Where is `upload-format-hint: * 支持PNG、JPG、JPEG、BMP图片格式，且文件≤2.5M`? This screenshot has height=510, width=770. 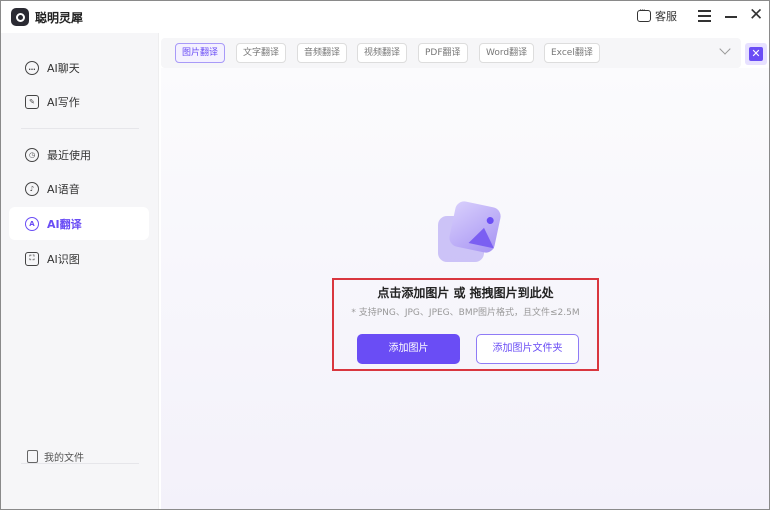 upload-format-hint: * 支持PNG、JPG、JPEG、BMP图片格式，且文件≤2.5M is located at coordinates (465, 313).